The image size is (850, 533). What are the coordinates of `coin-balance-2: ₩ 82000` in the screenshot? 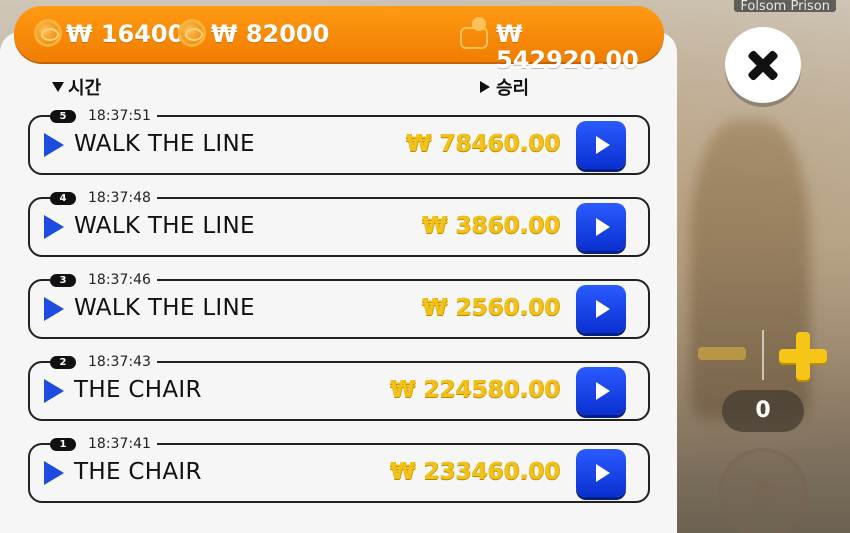 It's located at (270, 34).